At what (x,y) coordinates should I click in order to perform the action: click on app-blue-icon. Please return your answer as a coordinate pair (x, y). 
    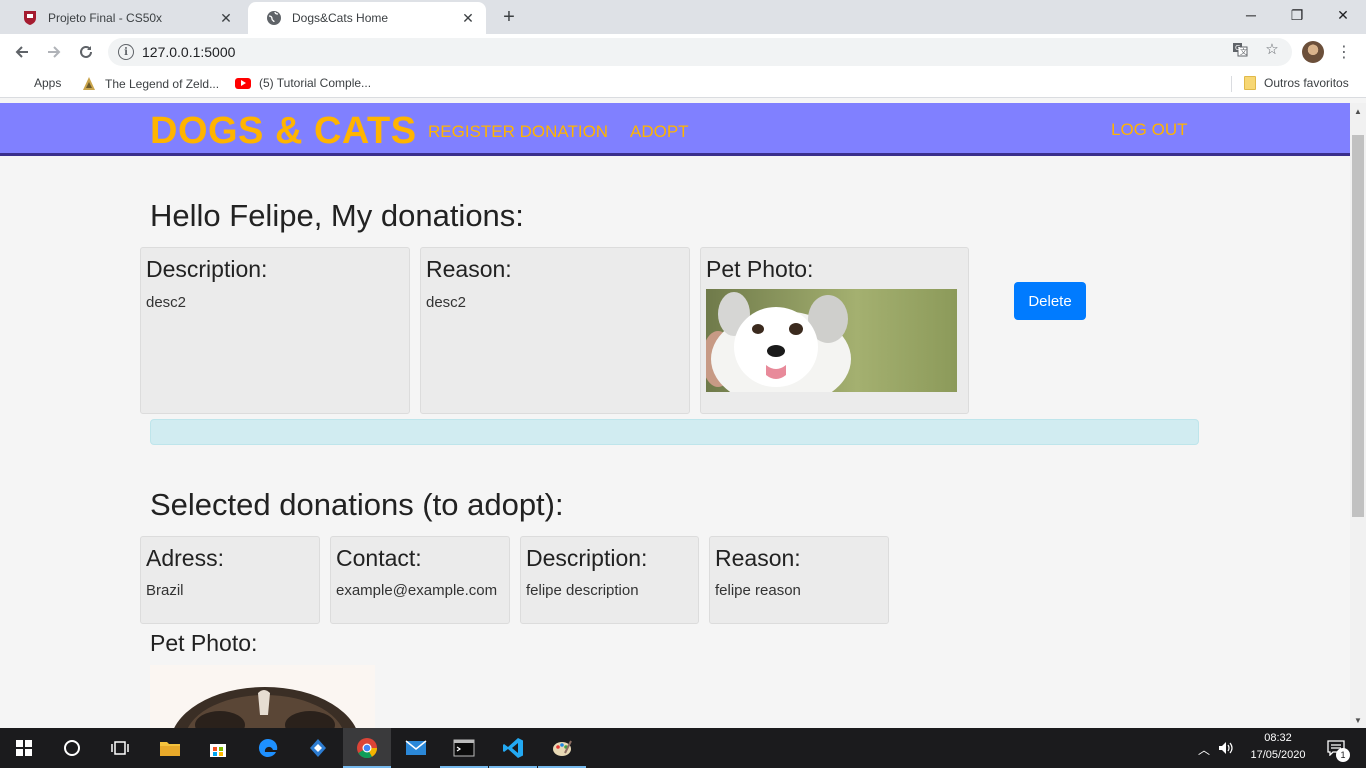
    Looking at the image, I should click on (318, 748).